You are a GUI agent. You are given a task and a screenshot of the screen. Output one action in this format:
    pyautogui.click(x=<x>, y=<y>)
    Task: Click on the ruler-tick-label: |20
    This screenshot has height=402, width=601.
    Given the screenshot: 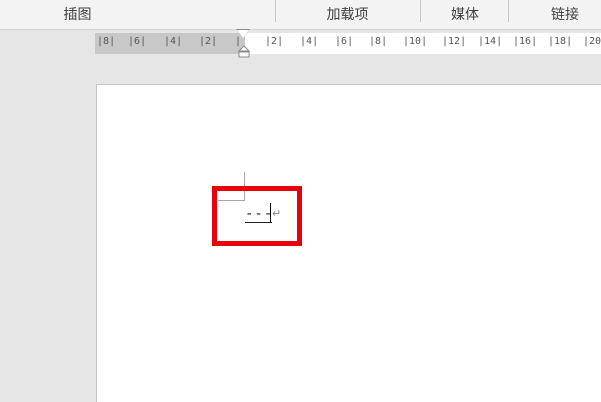 What is the action you would take?
    pyautogui.click(x=592, y=41)
    